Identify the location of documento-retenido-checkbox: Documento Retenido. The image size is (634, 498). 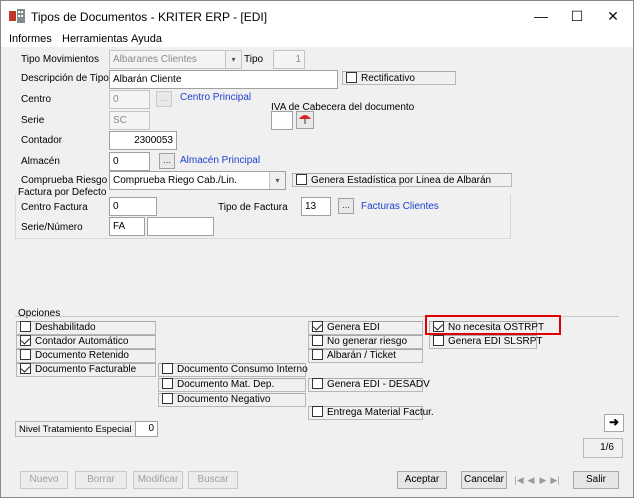
(74, 356).